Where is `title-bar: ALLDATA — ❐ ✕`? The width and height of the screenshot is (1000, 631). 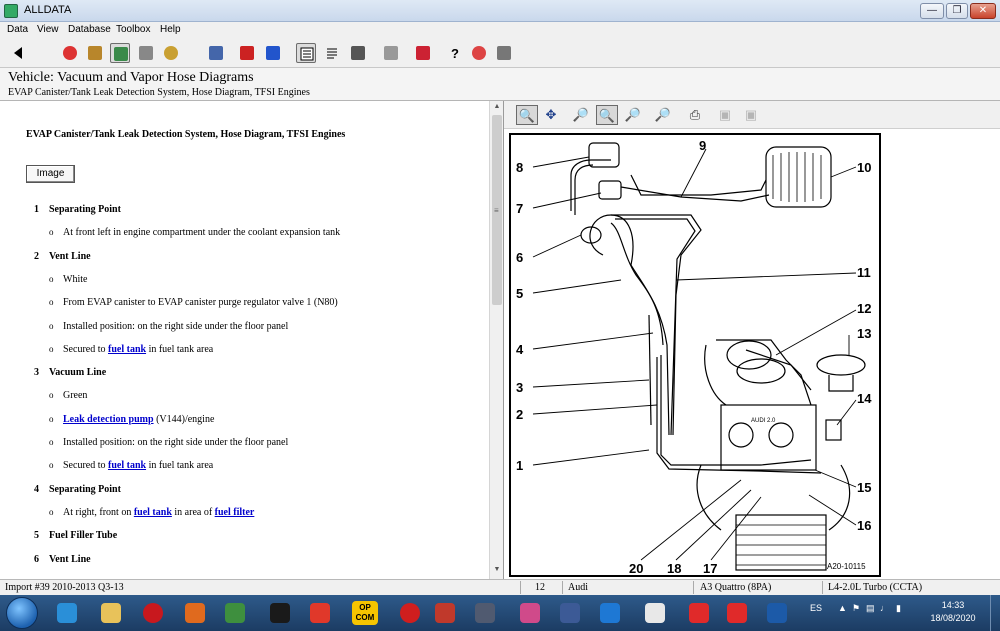
title-bar: ALLDATA — ❐ ✕ is located at coordinates (500, 11).